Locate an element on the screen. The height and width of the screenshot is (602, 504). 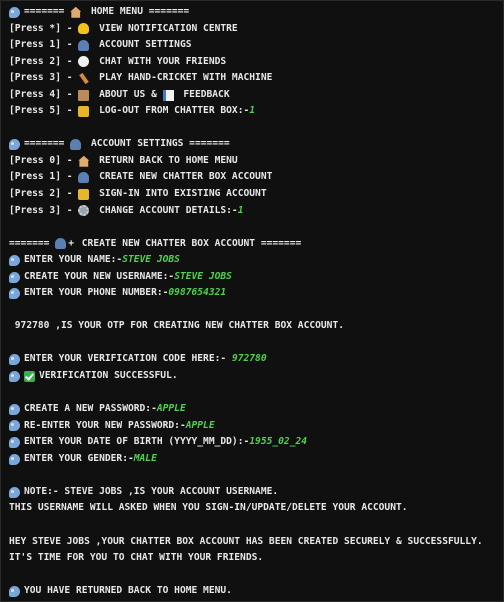
menu-item: [Press 5] - LOG-OUT FROM CHATTER BOX:- 1 is located at coordinates (254, 111).